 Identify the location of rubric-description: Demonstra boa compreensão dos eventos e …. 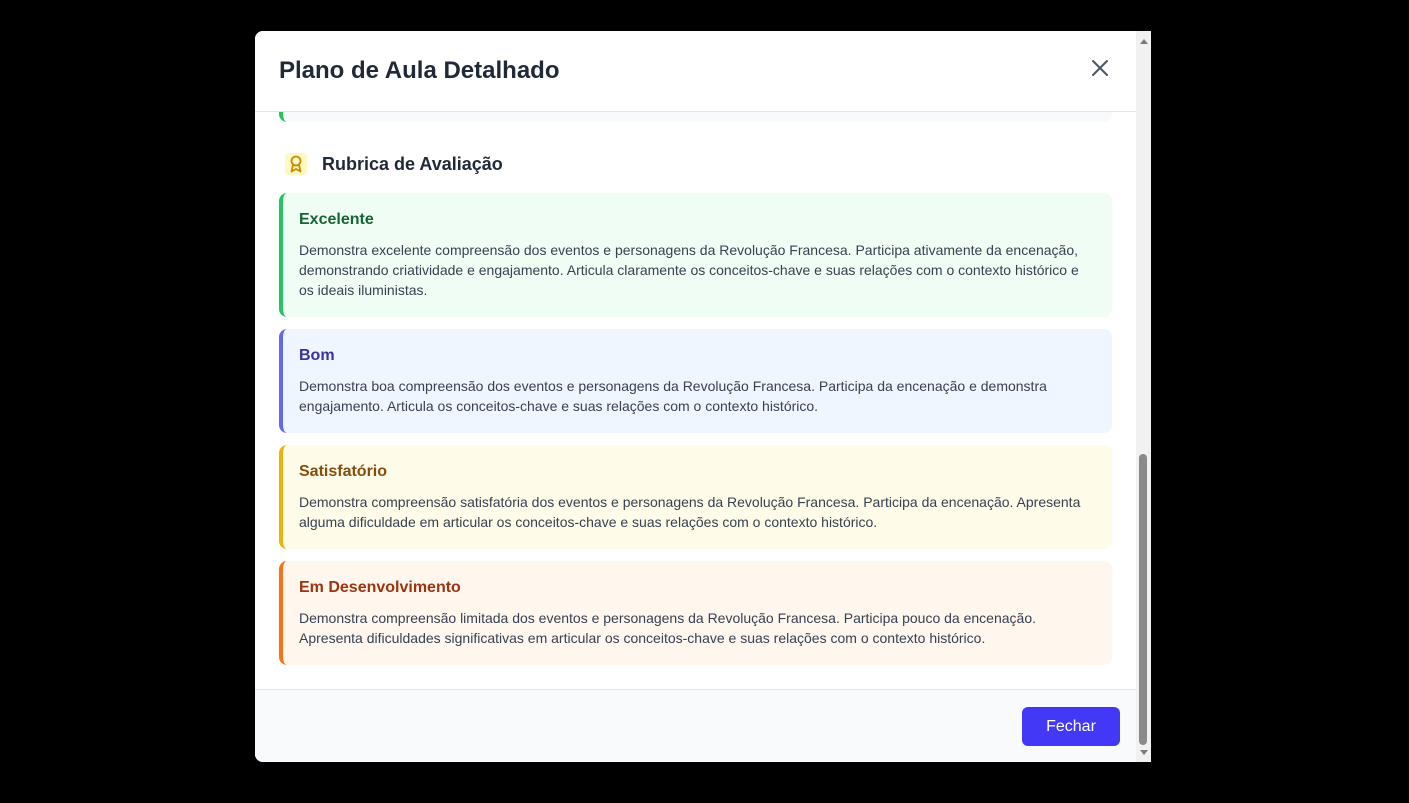
(673, 396).